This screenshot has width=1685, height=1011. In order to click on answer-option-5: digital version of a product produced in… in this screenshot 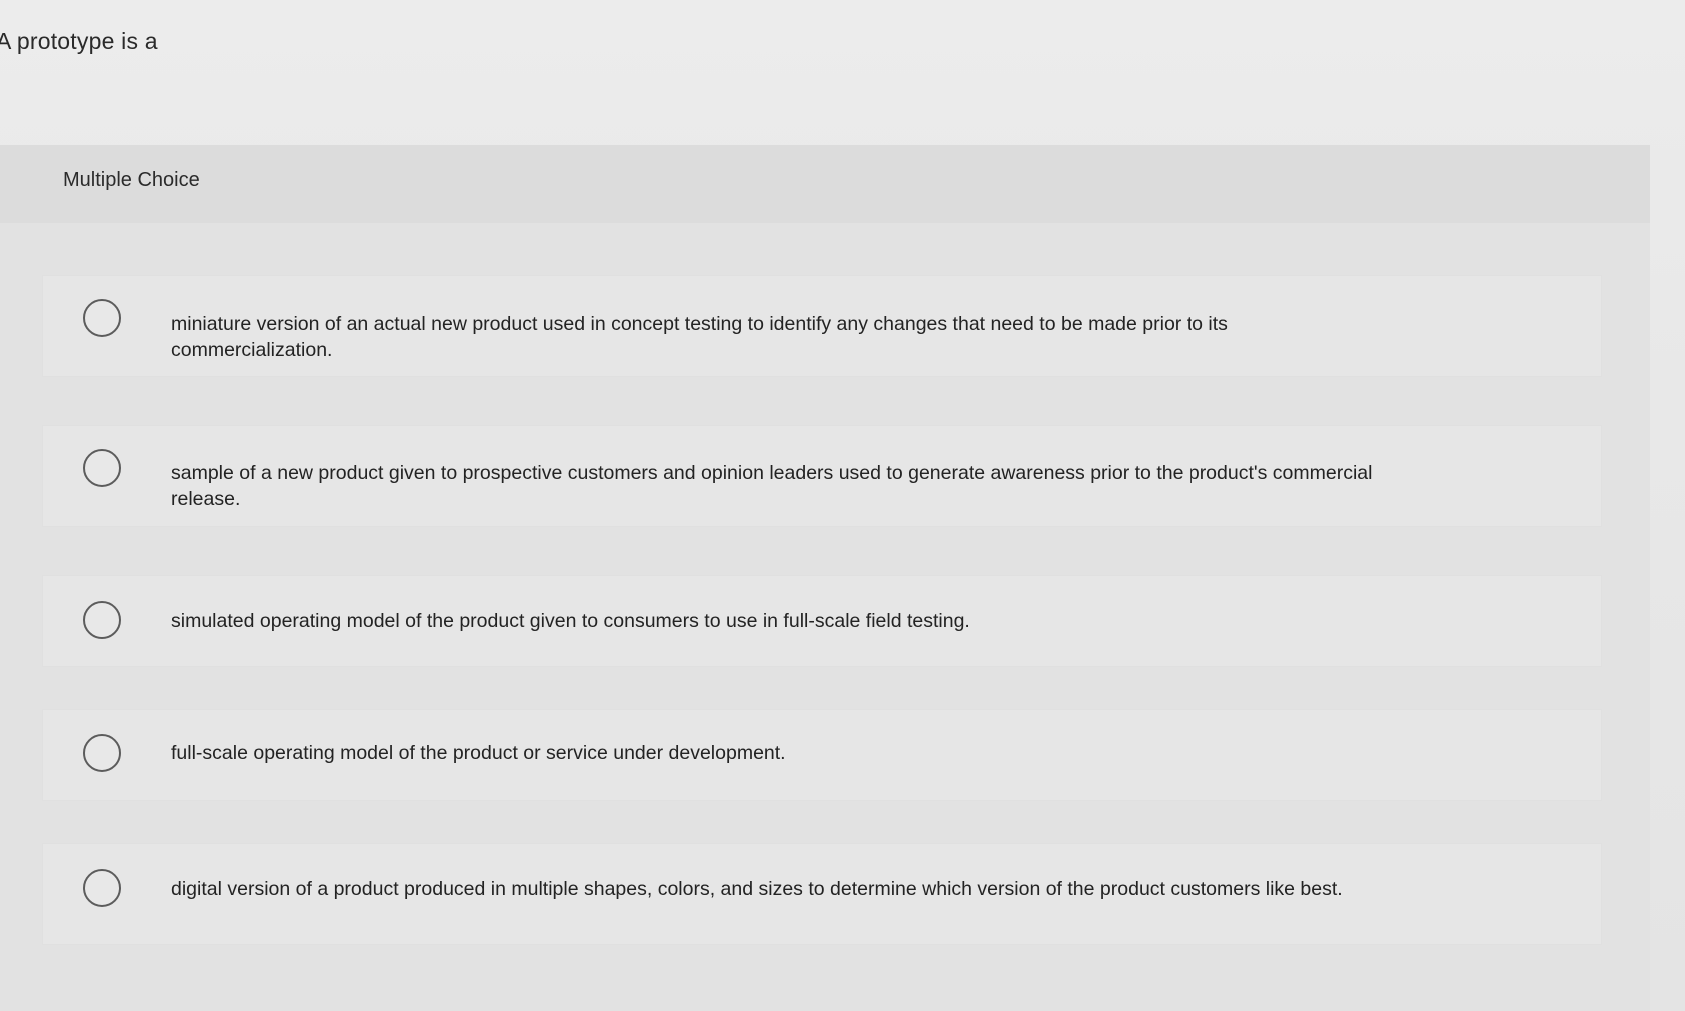, I will do `click(822, 894)`.